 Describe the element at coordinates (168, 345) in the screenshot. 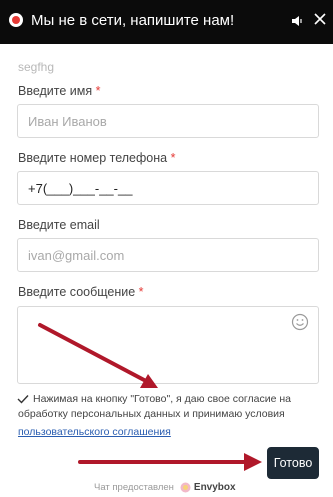

I see `message-textarea` at that location.